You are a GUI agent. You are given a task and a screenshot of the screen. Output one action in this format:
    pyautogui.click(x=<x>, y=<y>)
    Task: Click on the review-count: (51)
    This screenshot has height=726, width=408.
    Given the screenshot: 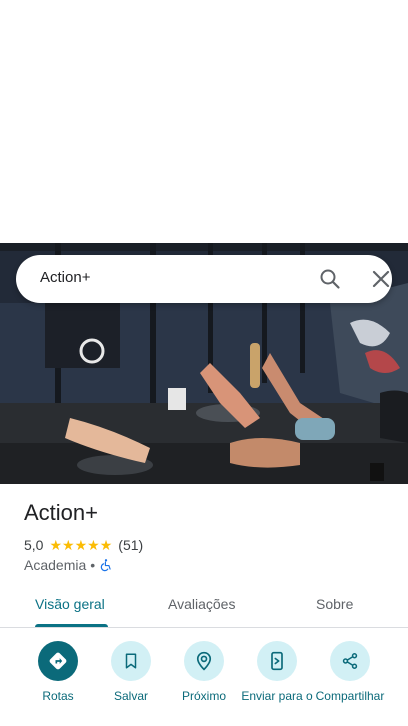 What is the action you would take?
    pyautogui.click(x=130, y=545)
    